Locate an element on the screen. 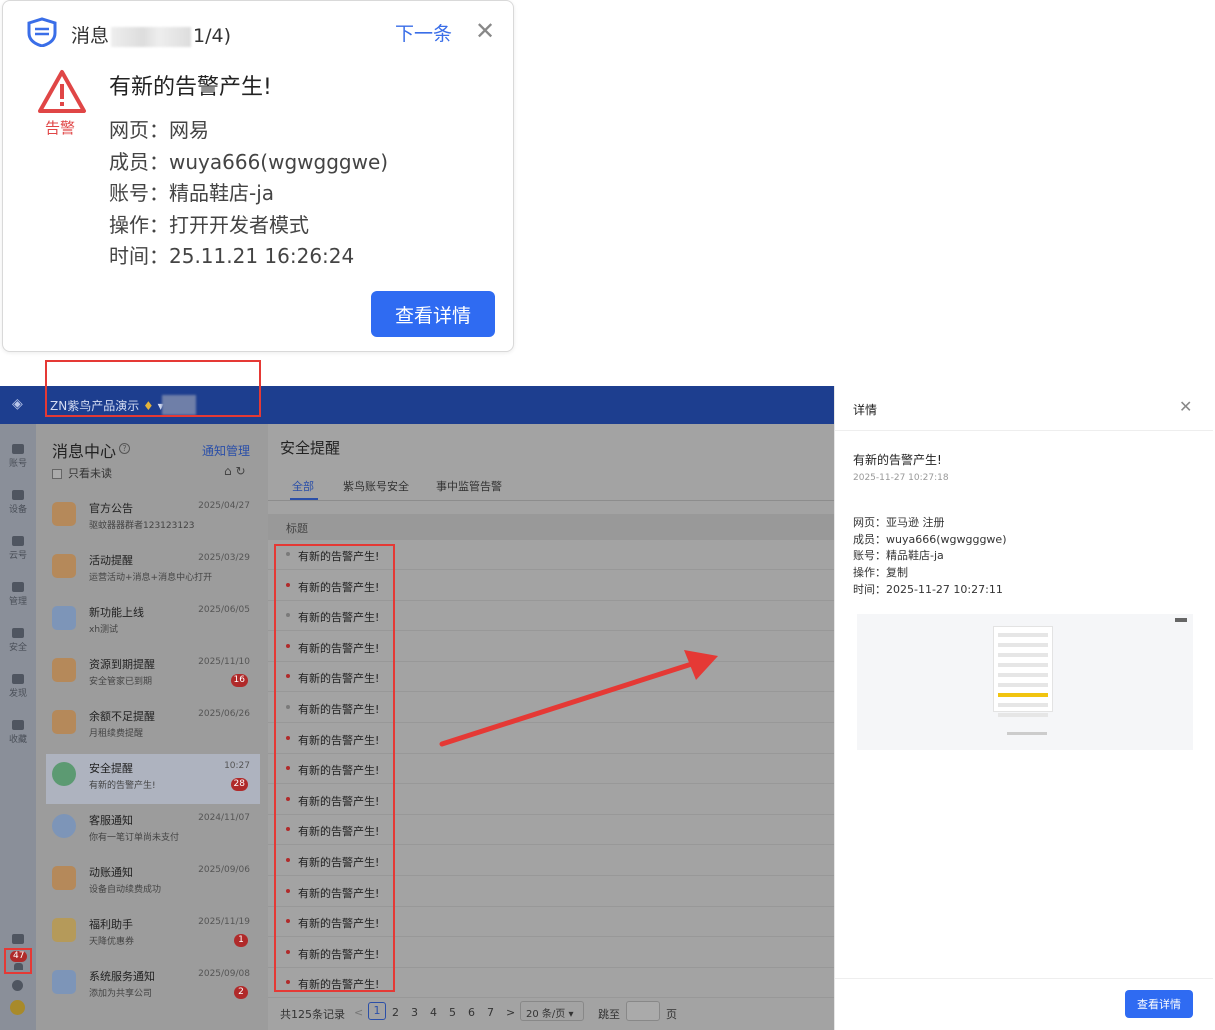  page-suffix: 页 is located at coordinates (671, 1014).